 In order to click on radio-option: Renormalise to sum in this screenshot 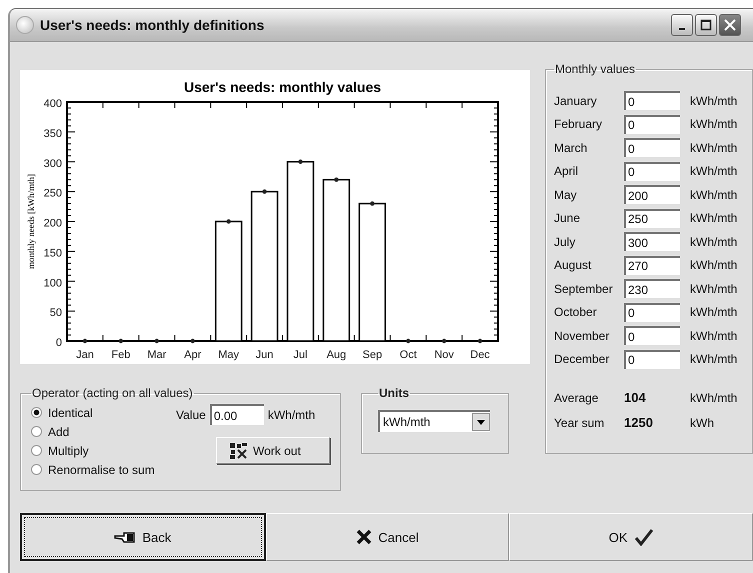, I will do `click(98, 469)`.